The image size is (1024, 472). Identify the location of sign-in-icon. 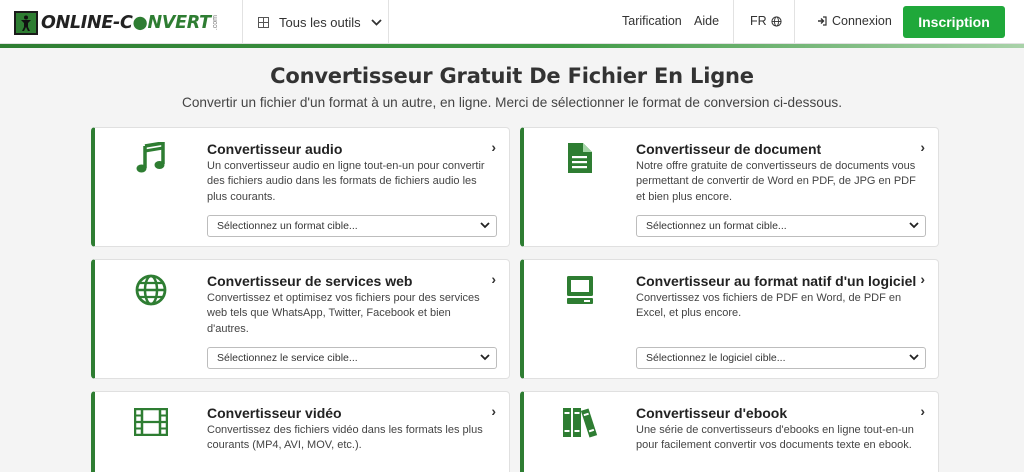
(822, 21).